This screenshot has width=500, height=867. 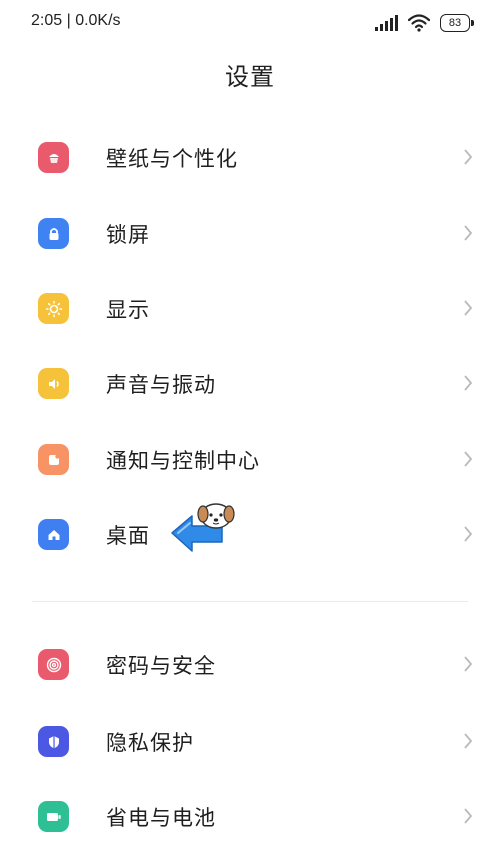 What do you see at coordinates (250, 159) in the screenshot?
I see `settings-item-wallpaper: 壁纸与个性化` at bounding box center [250, 159].